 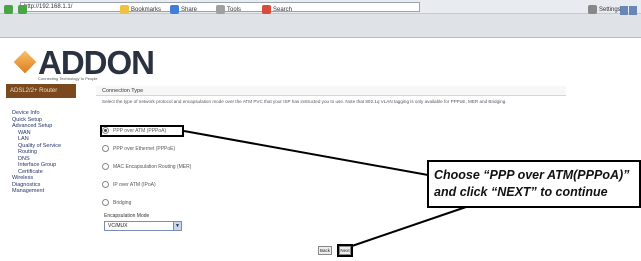 I want to click on pointer-line-pppoa, so click(x=306, y=153).